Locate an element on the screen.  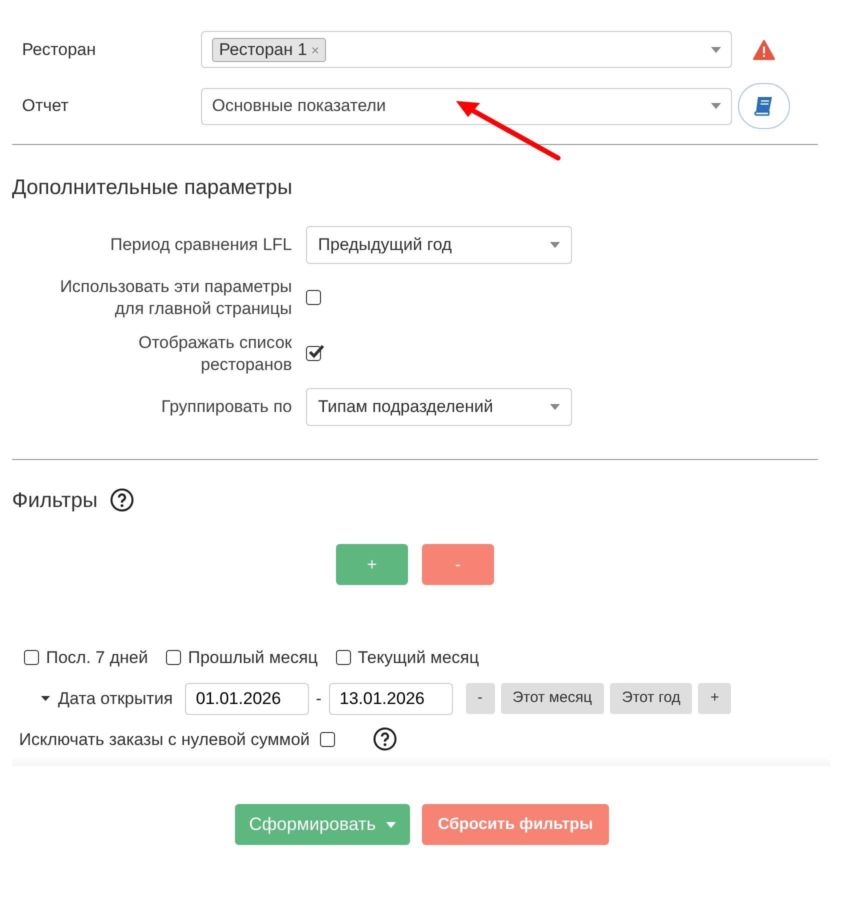
field-label: Отчет is located at coordinates (45, 106).